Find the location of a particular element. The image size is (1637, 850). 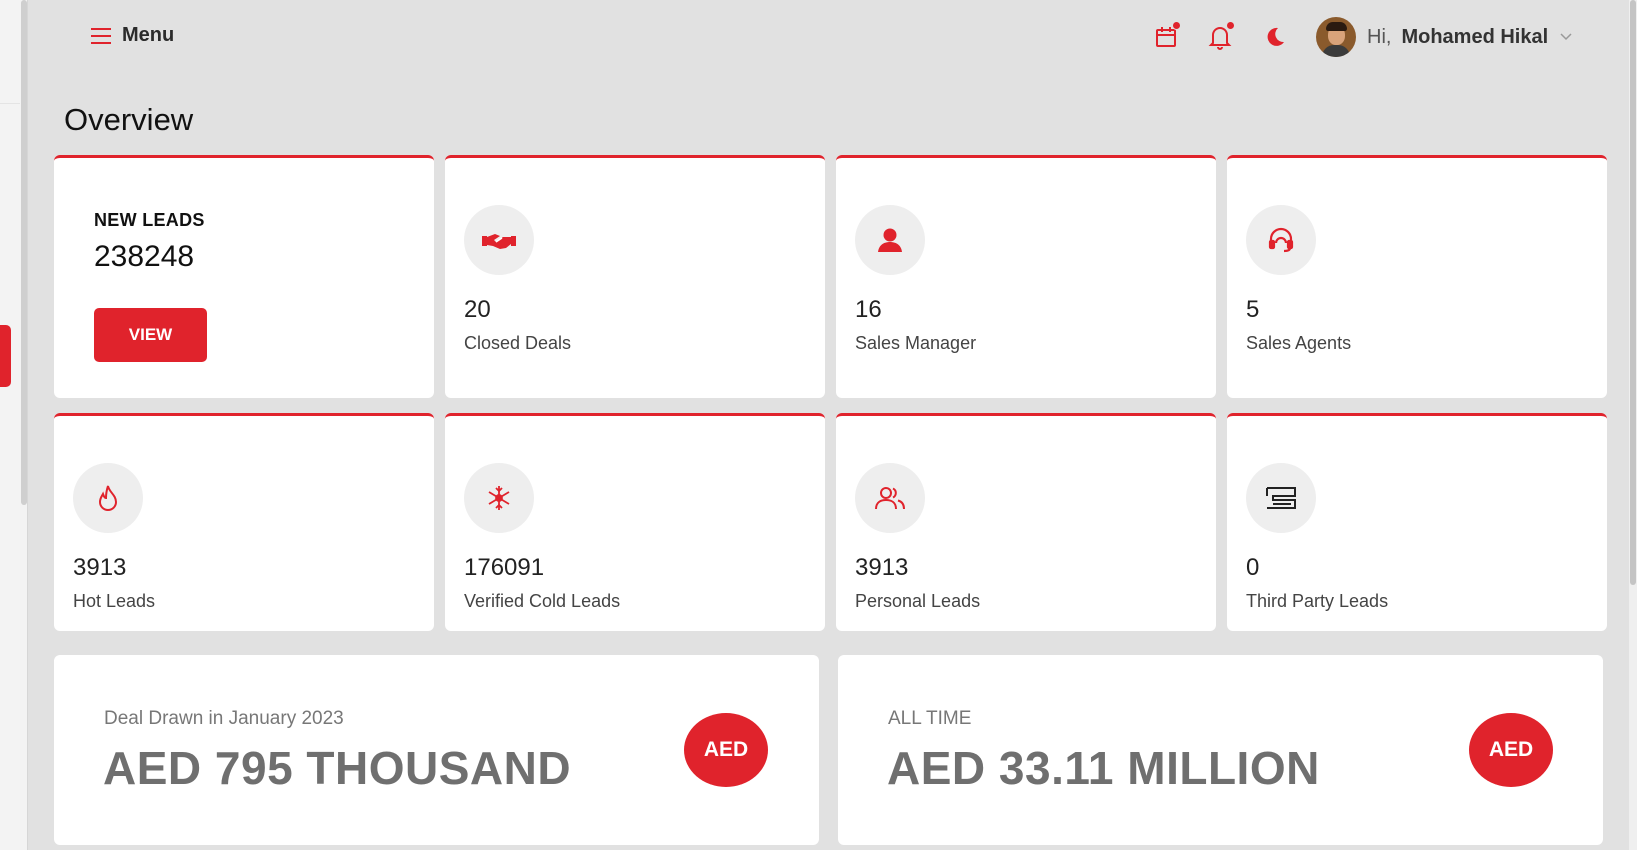

closed-deals-card: 20 Closed Deals is located at coordinates (635, 276).